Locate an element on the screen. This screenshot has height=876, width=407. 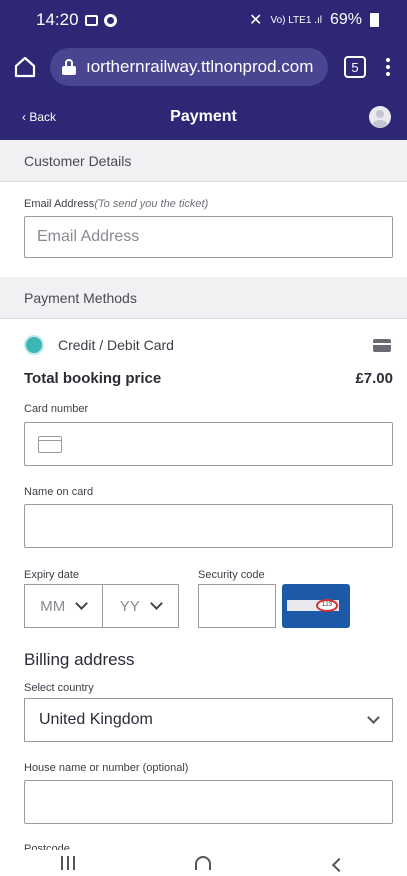
card-number-label: Card number is located at coordinates (56, 409).